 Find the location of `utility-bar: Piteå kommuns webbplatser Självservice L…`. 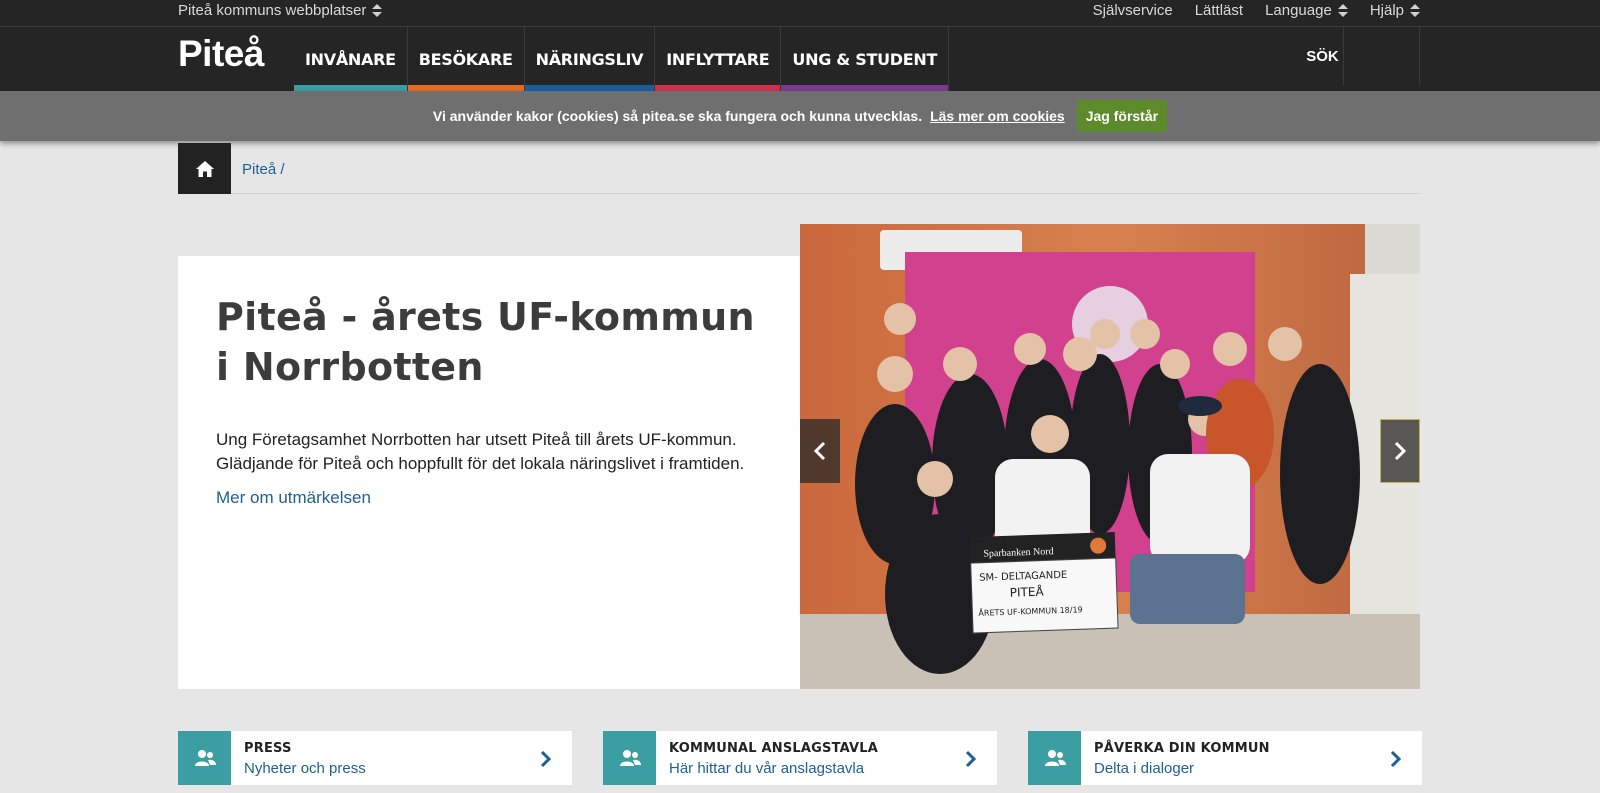

utility-bar: Piteå kommuns webbplatser Självservice L… is located at coordinates (800, 13).